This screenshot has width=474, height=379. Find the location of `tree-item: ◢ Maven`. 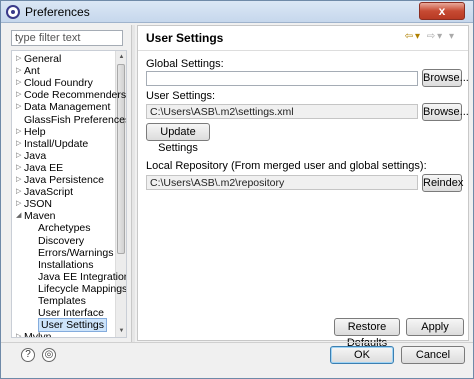

tree-item: ◢ Maven is located at coordinates (36, 216).